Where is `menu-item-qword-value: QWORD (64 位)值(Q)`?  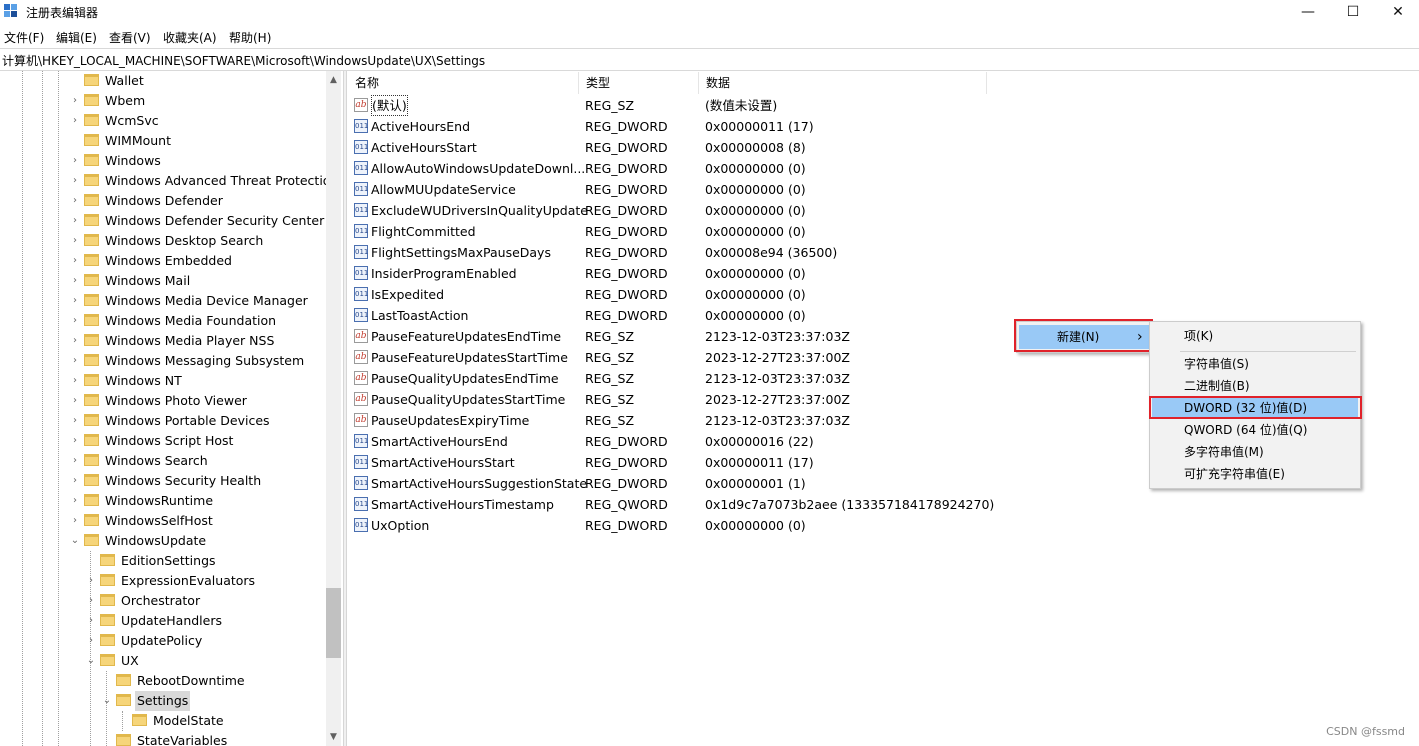 menu-item-qword-value: QWORD (64 位)值(Q) is located at coordinates (1255, 430).